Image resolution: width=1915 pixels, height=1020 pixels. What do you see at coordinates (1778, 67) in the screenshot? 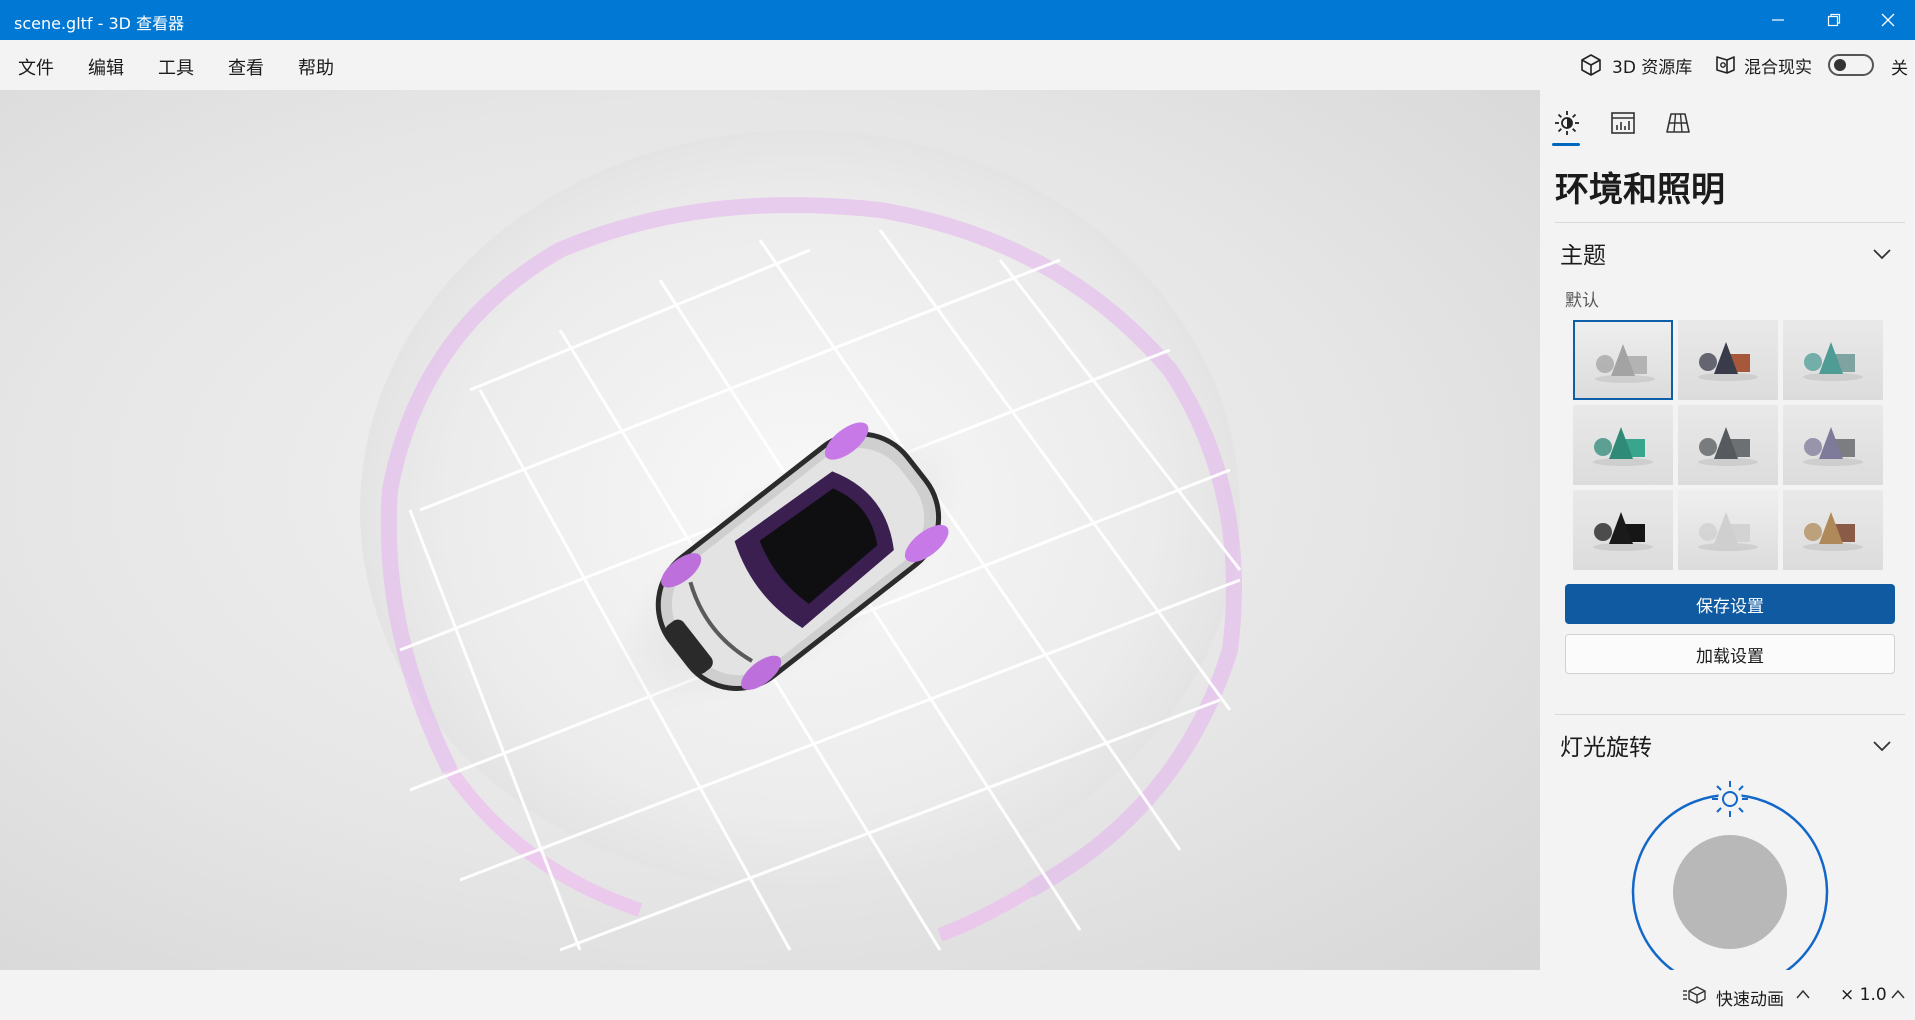
I see `mixed-reality-label: 混合现实` at bounding box center [1778, 67].